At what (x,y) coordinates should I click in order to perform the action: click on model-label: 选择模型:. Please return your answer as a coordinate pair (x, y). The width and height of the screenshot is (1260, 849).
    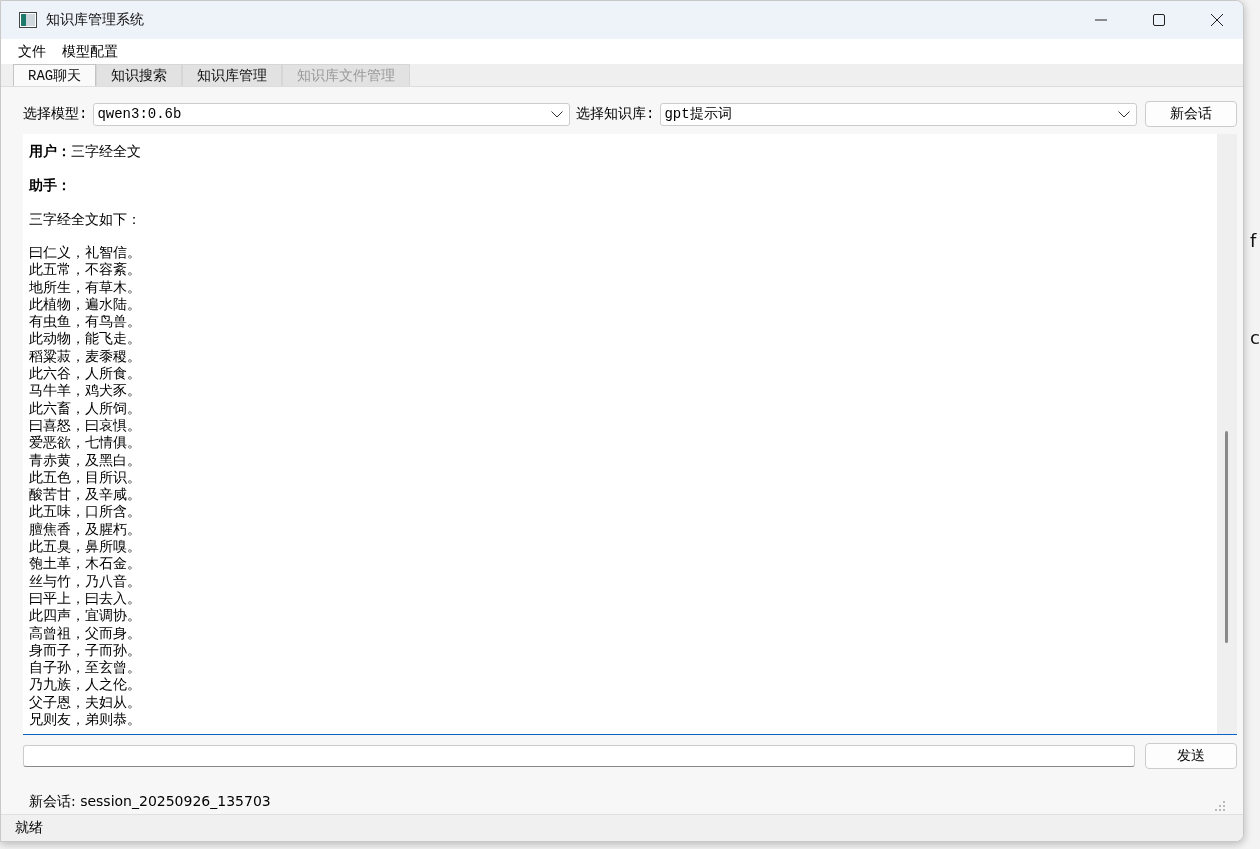
    Looking at the image, I should click on (55, 114).